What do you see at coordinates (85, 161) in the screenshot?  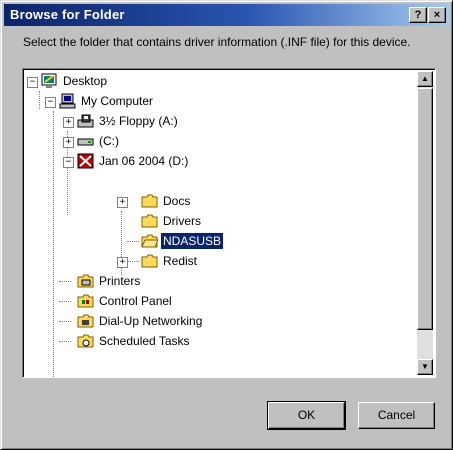 I see `cd-drive-icon` at bounding box center [85, 161].